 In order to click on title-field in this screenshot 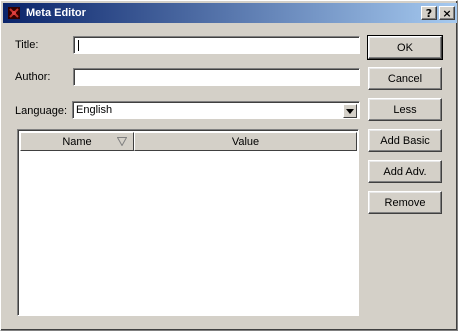, I will do `click(216, 45)`.